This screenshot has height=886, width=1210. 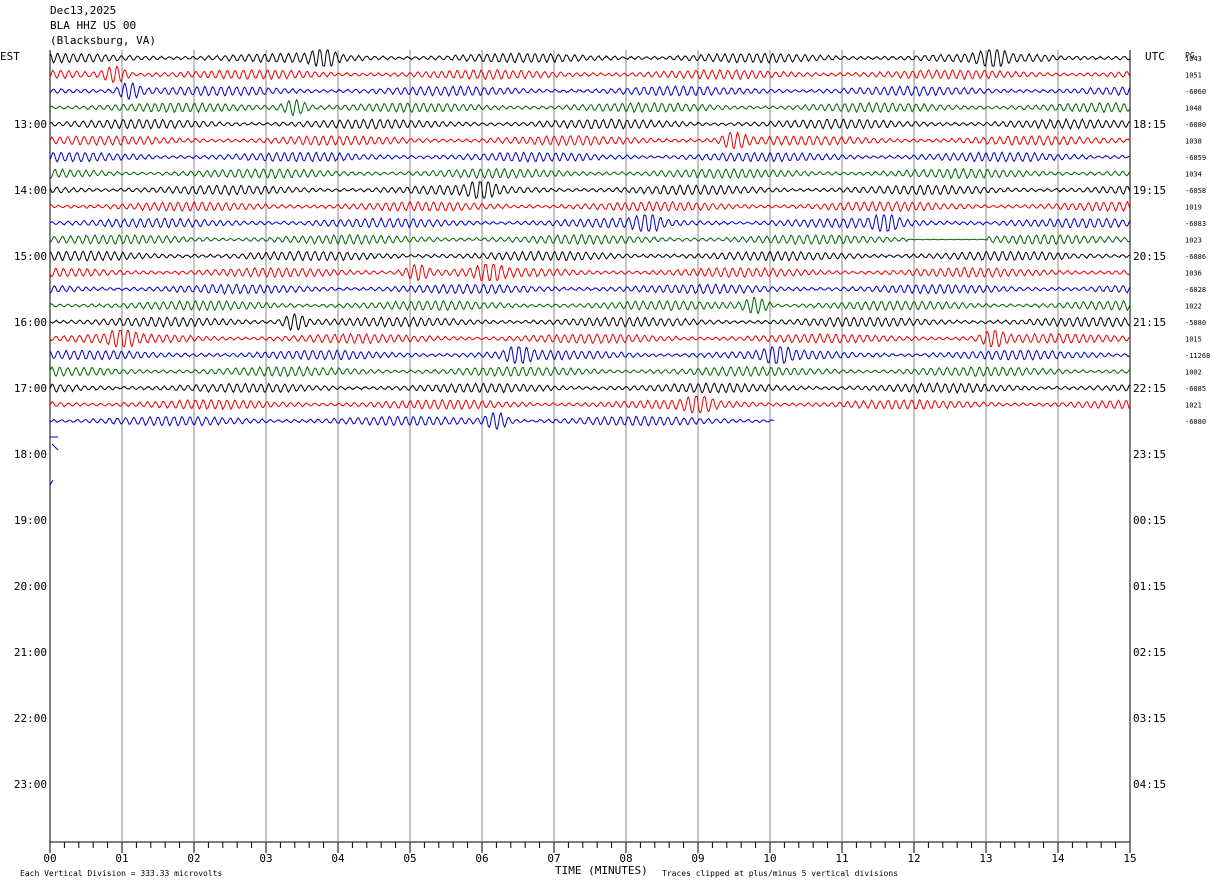 I want to click on hour-label-est: 18:00, so click(x=30, y=454).